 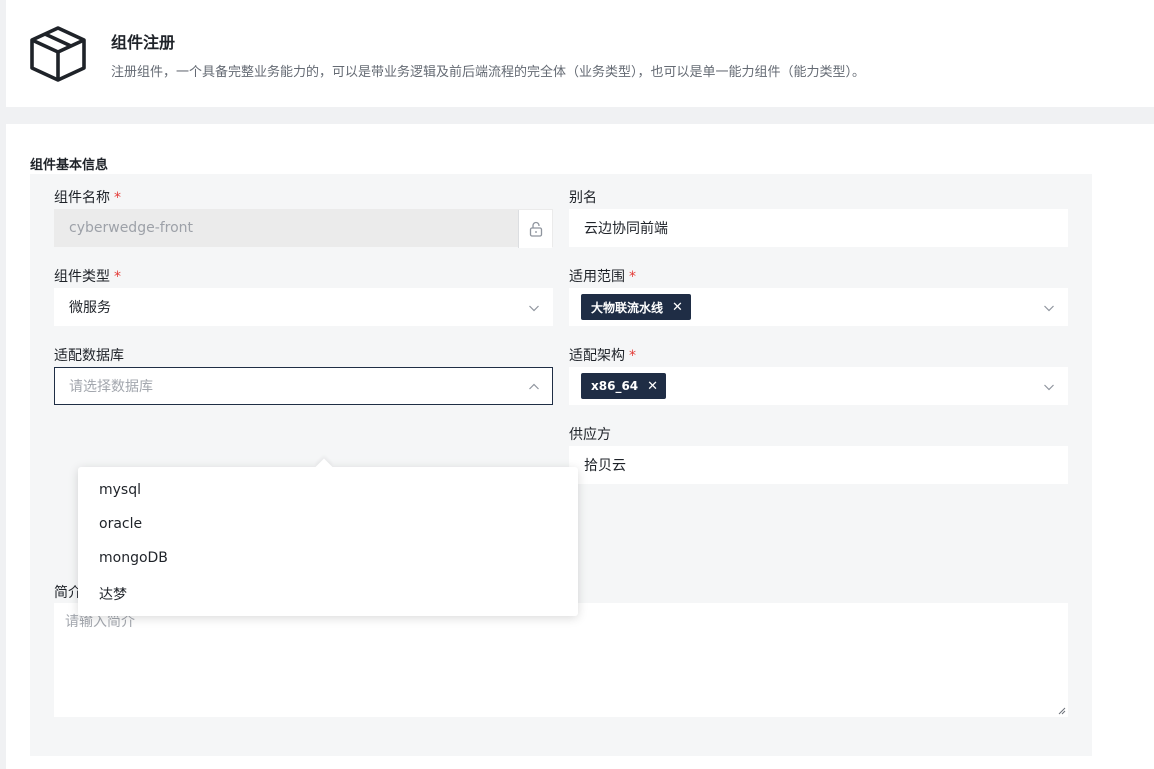 I want to click on arch-select: x86_64 ✕, so click(x=818, y=386).